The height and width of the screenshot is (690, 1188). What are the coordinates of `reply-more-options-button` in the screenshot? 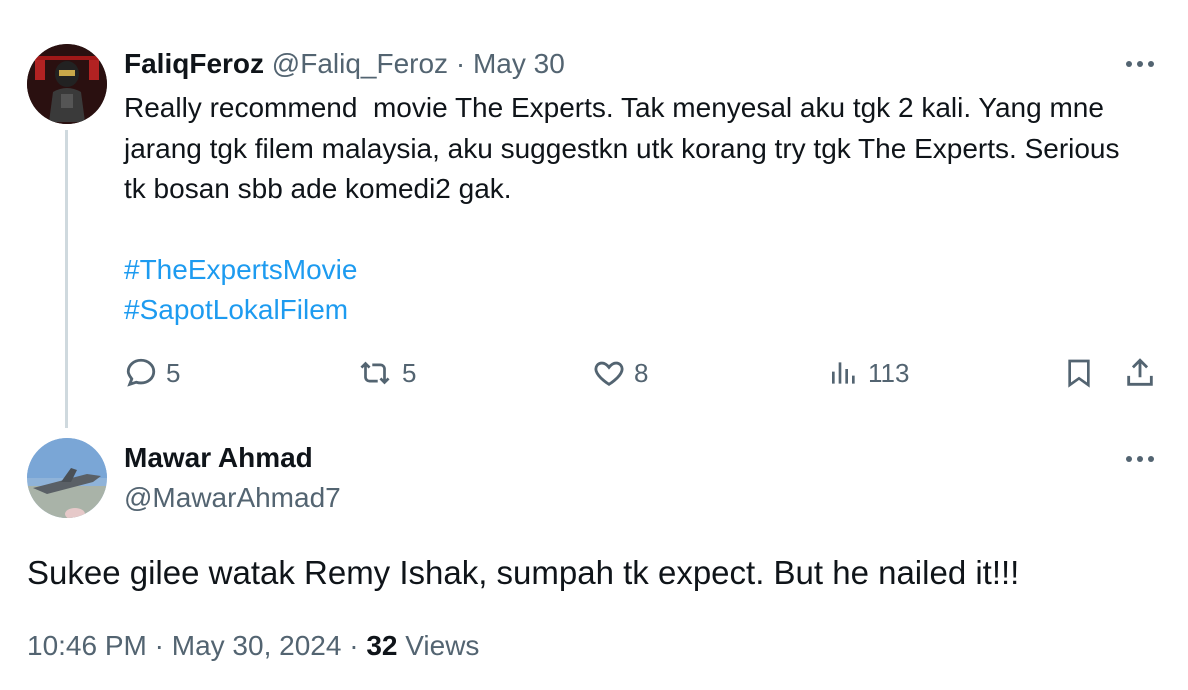 It's located at (1140, 459).